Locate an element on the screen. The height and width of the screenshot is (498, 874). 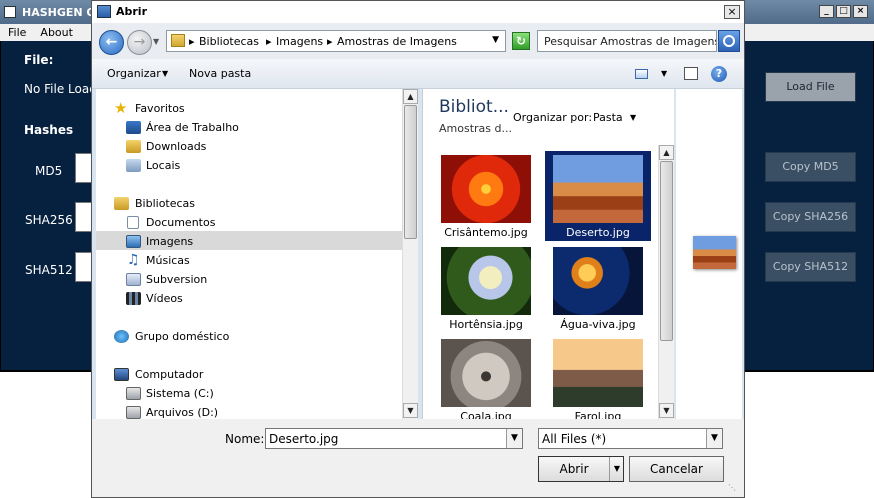
jellyfish-thumbnail is located at coordinates (598, 281).